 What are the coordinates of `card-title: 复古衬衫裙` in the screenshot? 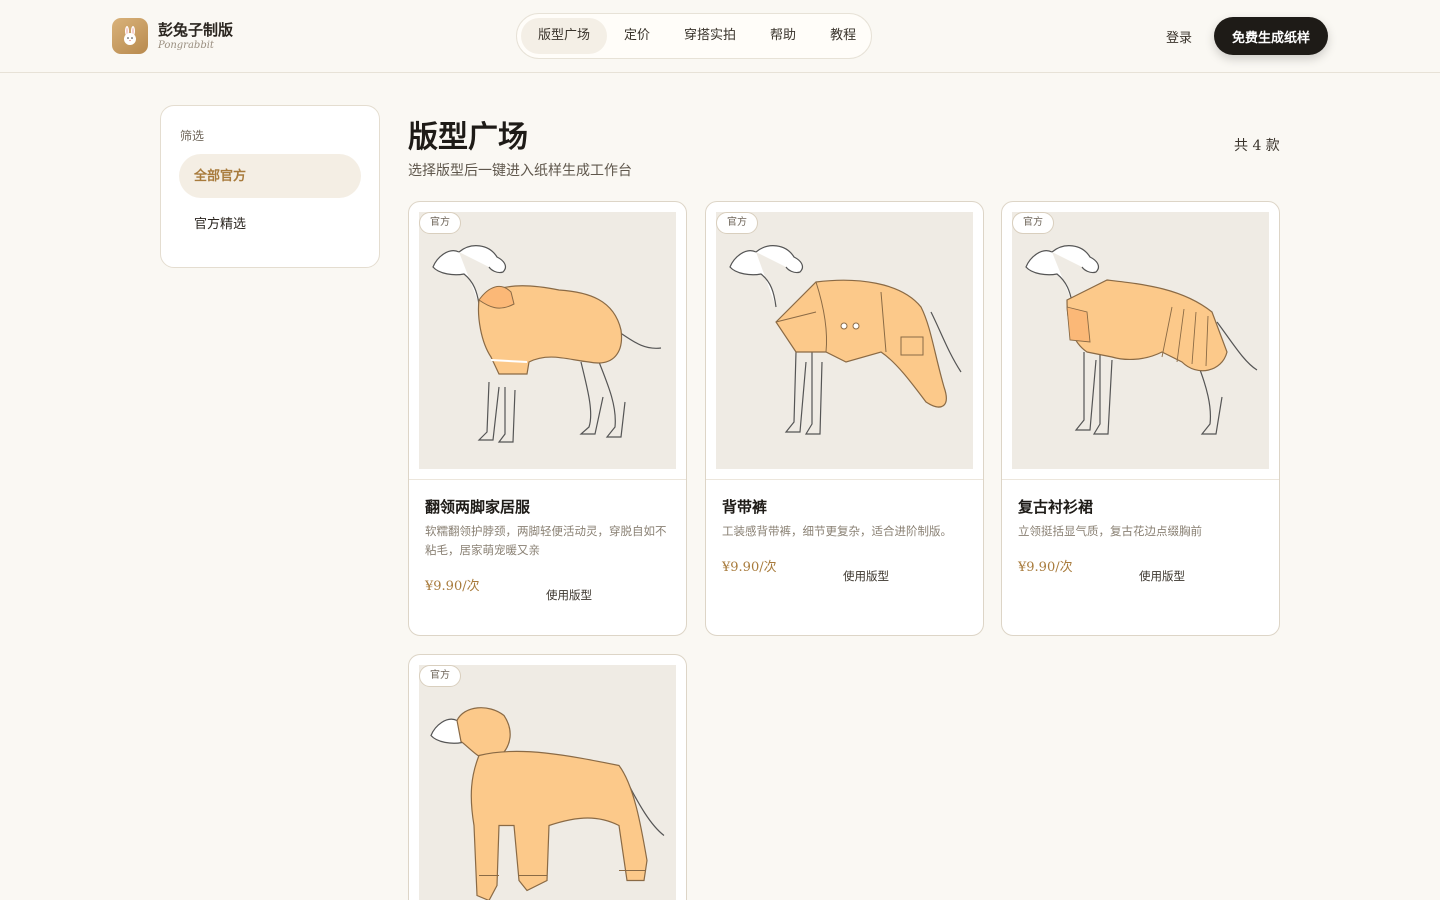 It's located at (1056, 507).